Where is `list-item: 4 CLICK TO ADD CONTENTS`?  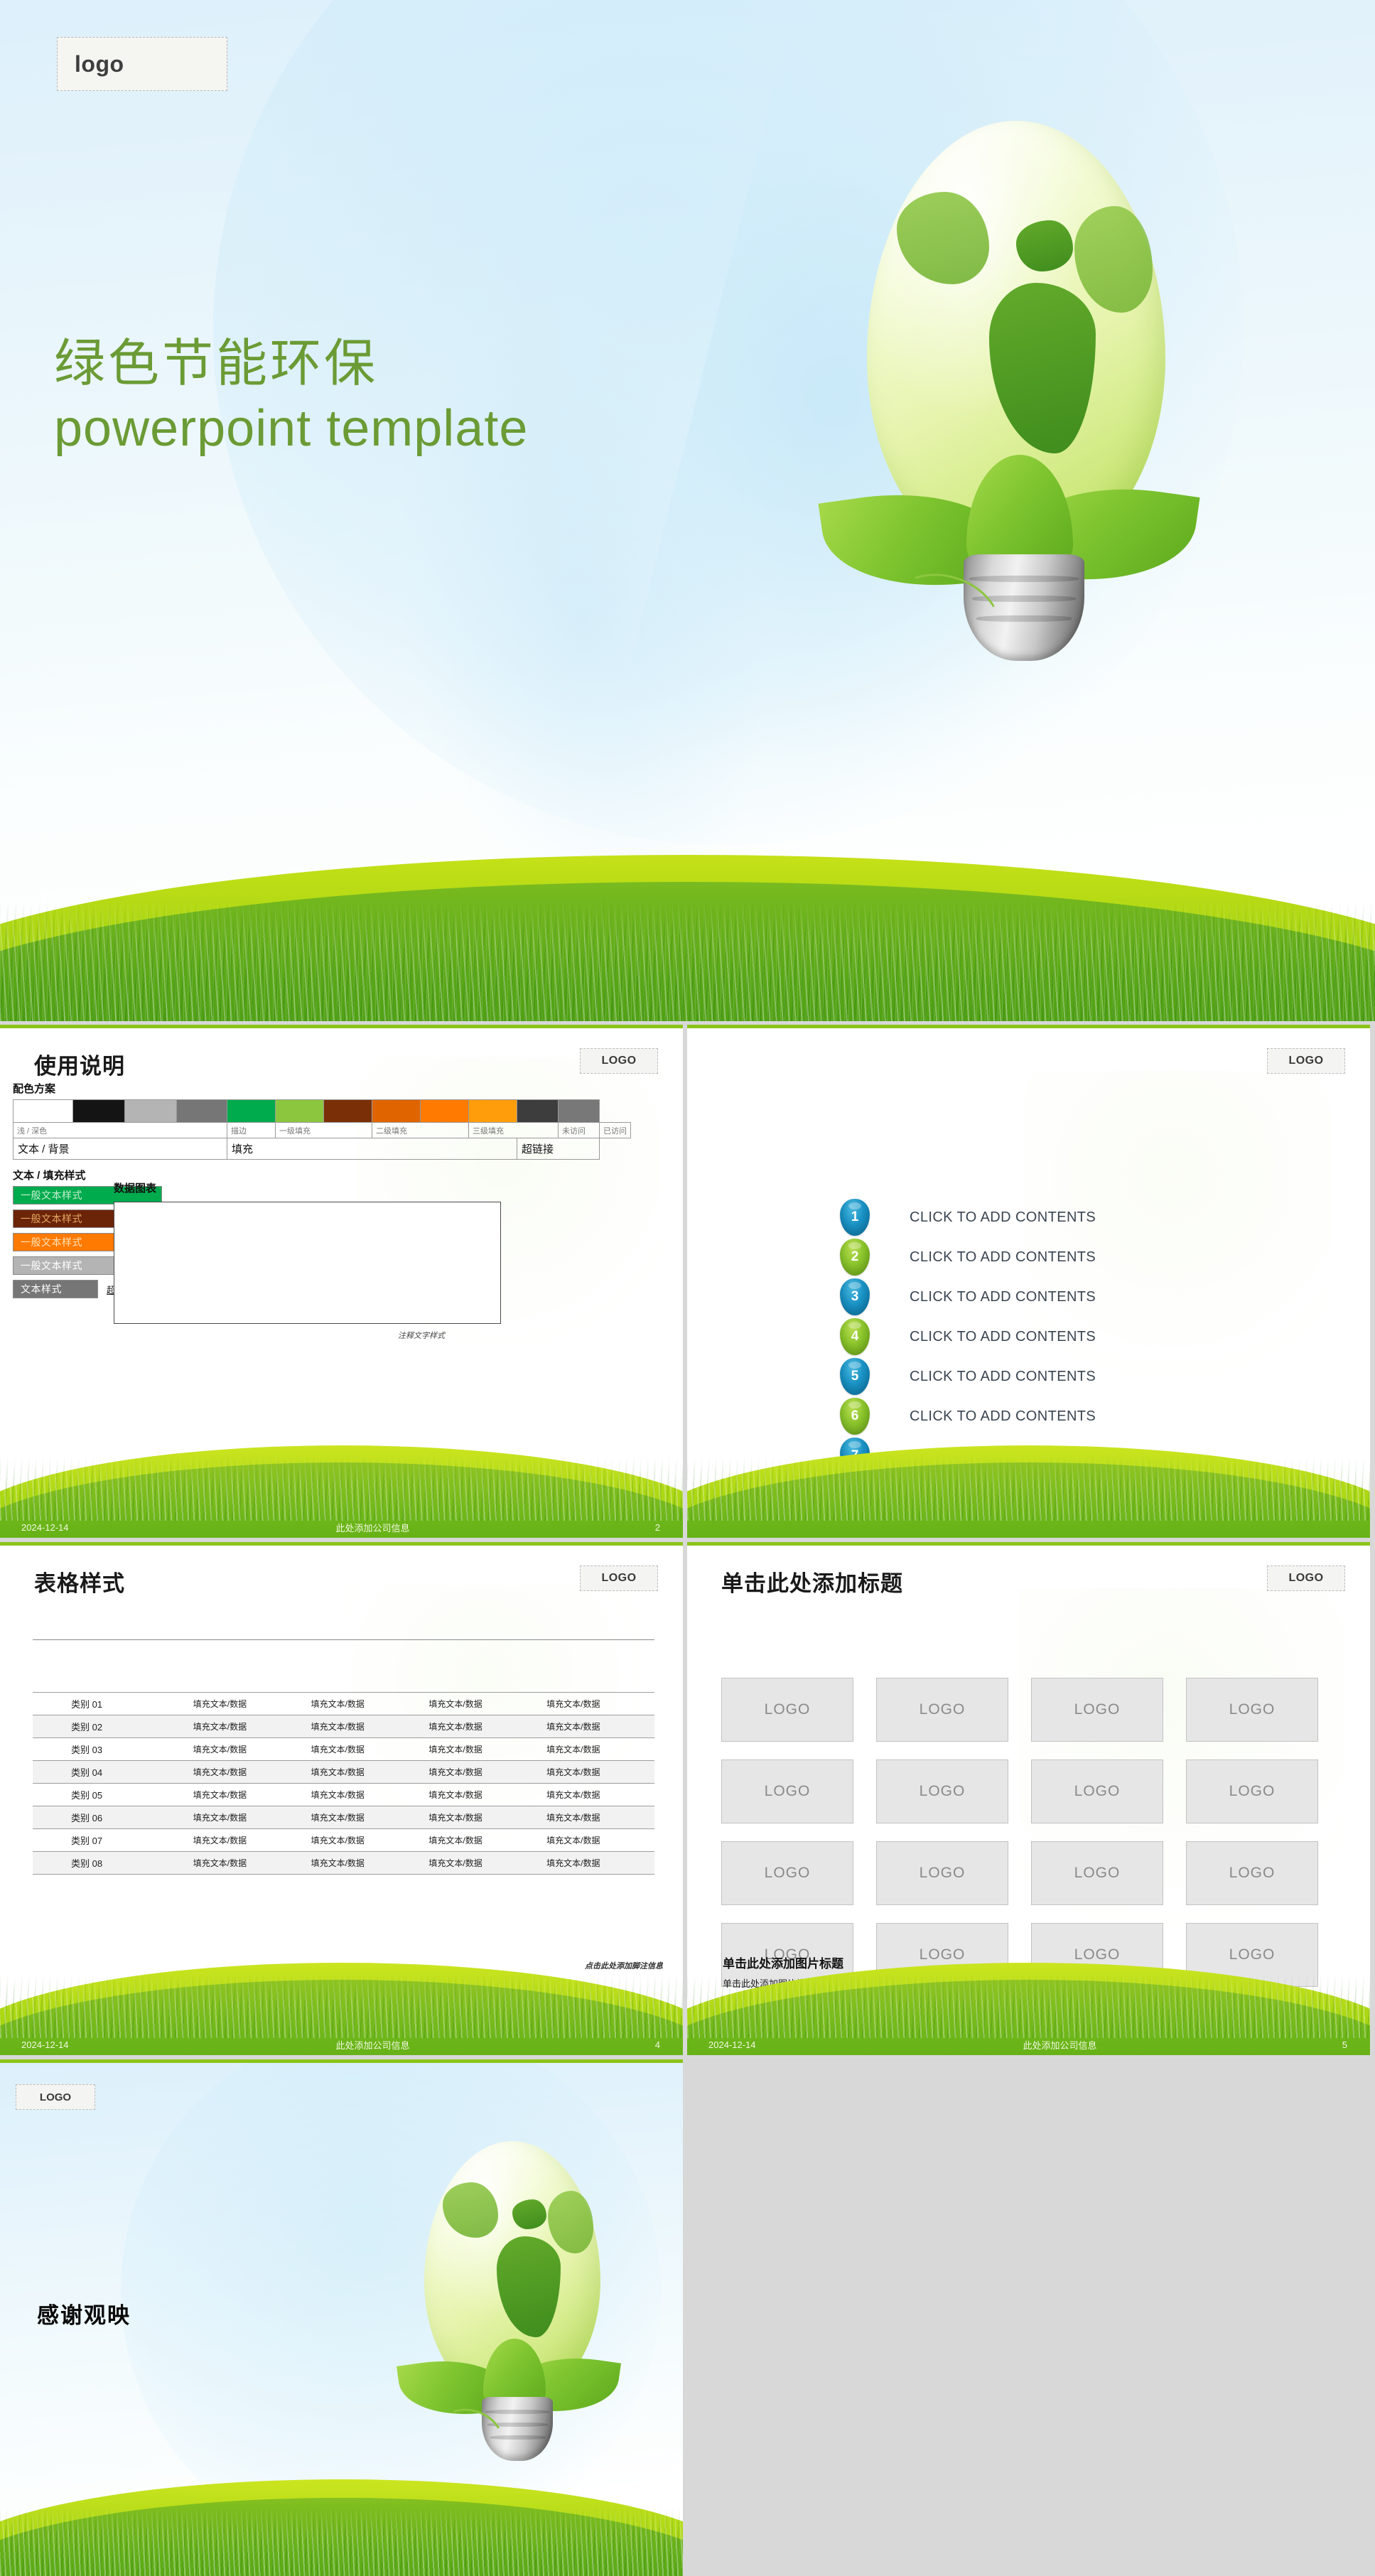
list-item: 4 CLICK TO ADD CONTENTS is located at coordinates (968, 1337).